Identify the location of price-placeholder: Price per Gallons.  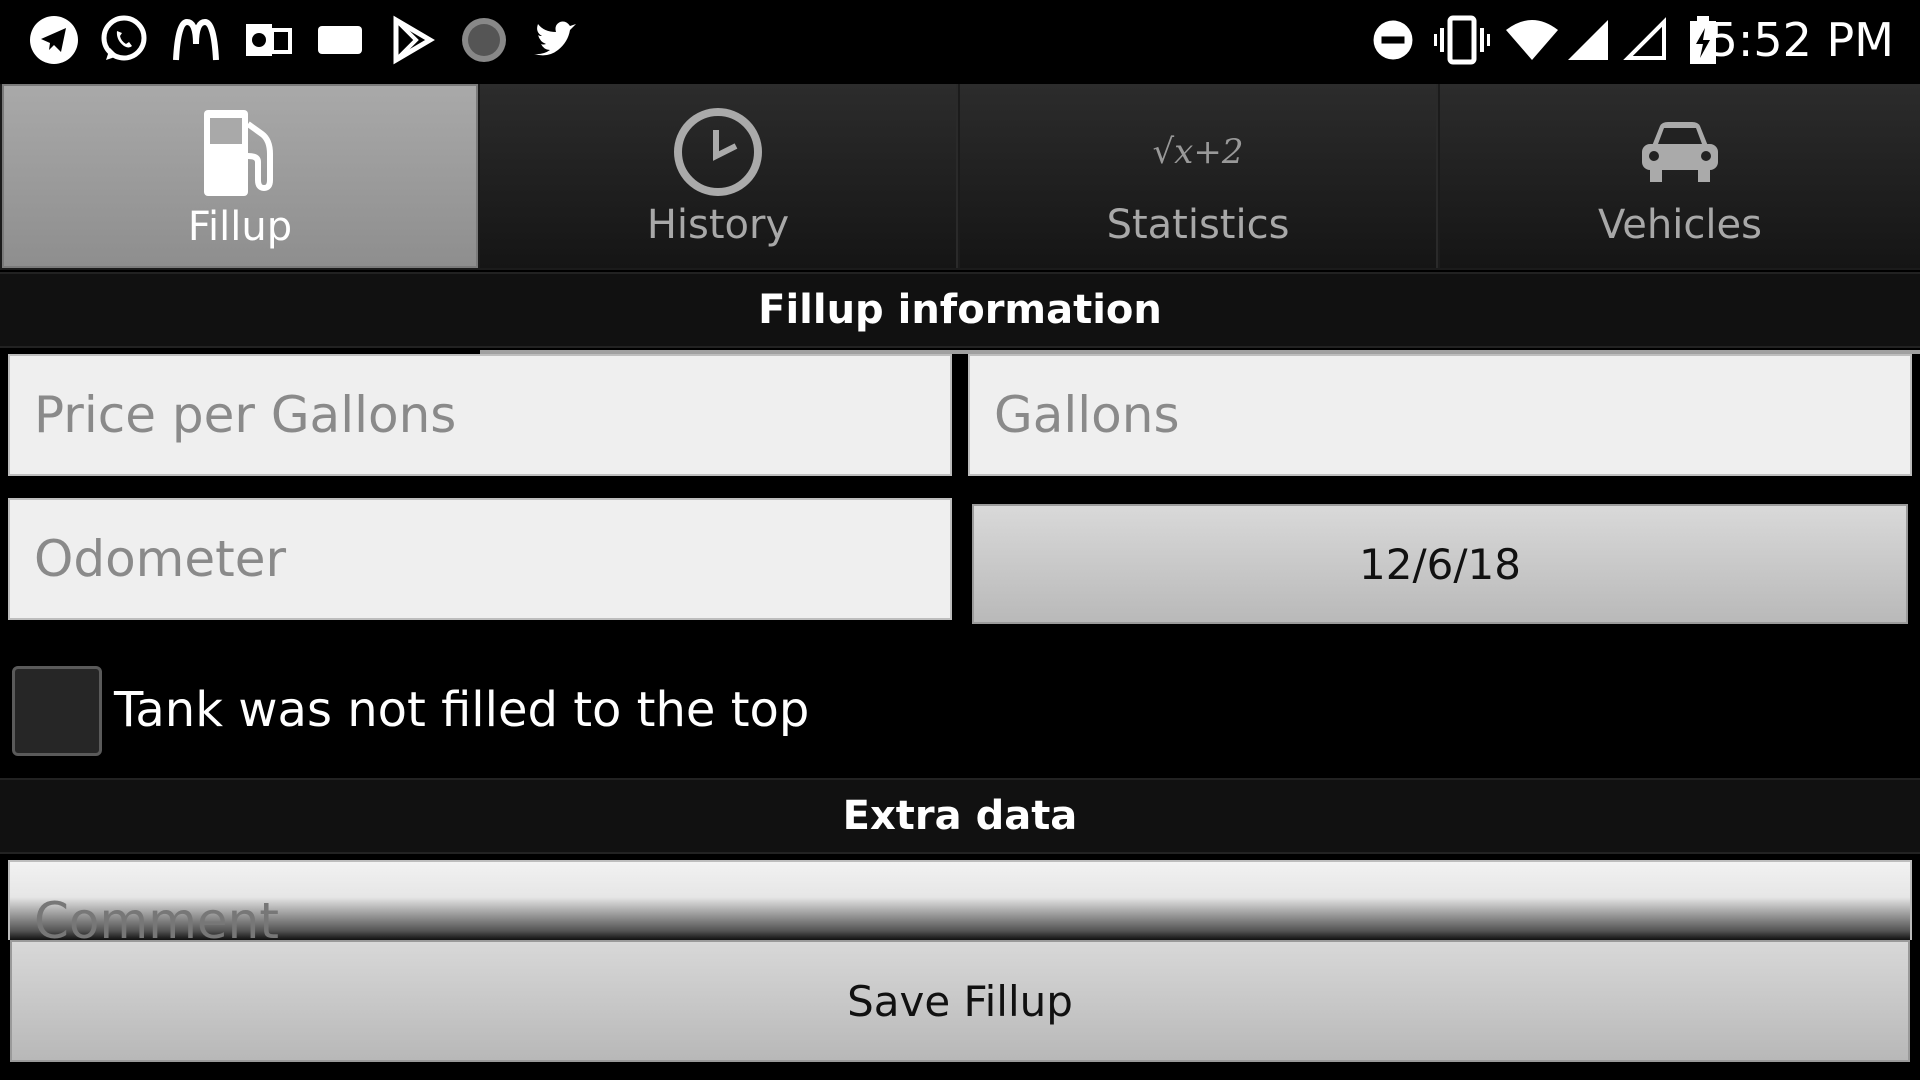
(245, 415).